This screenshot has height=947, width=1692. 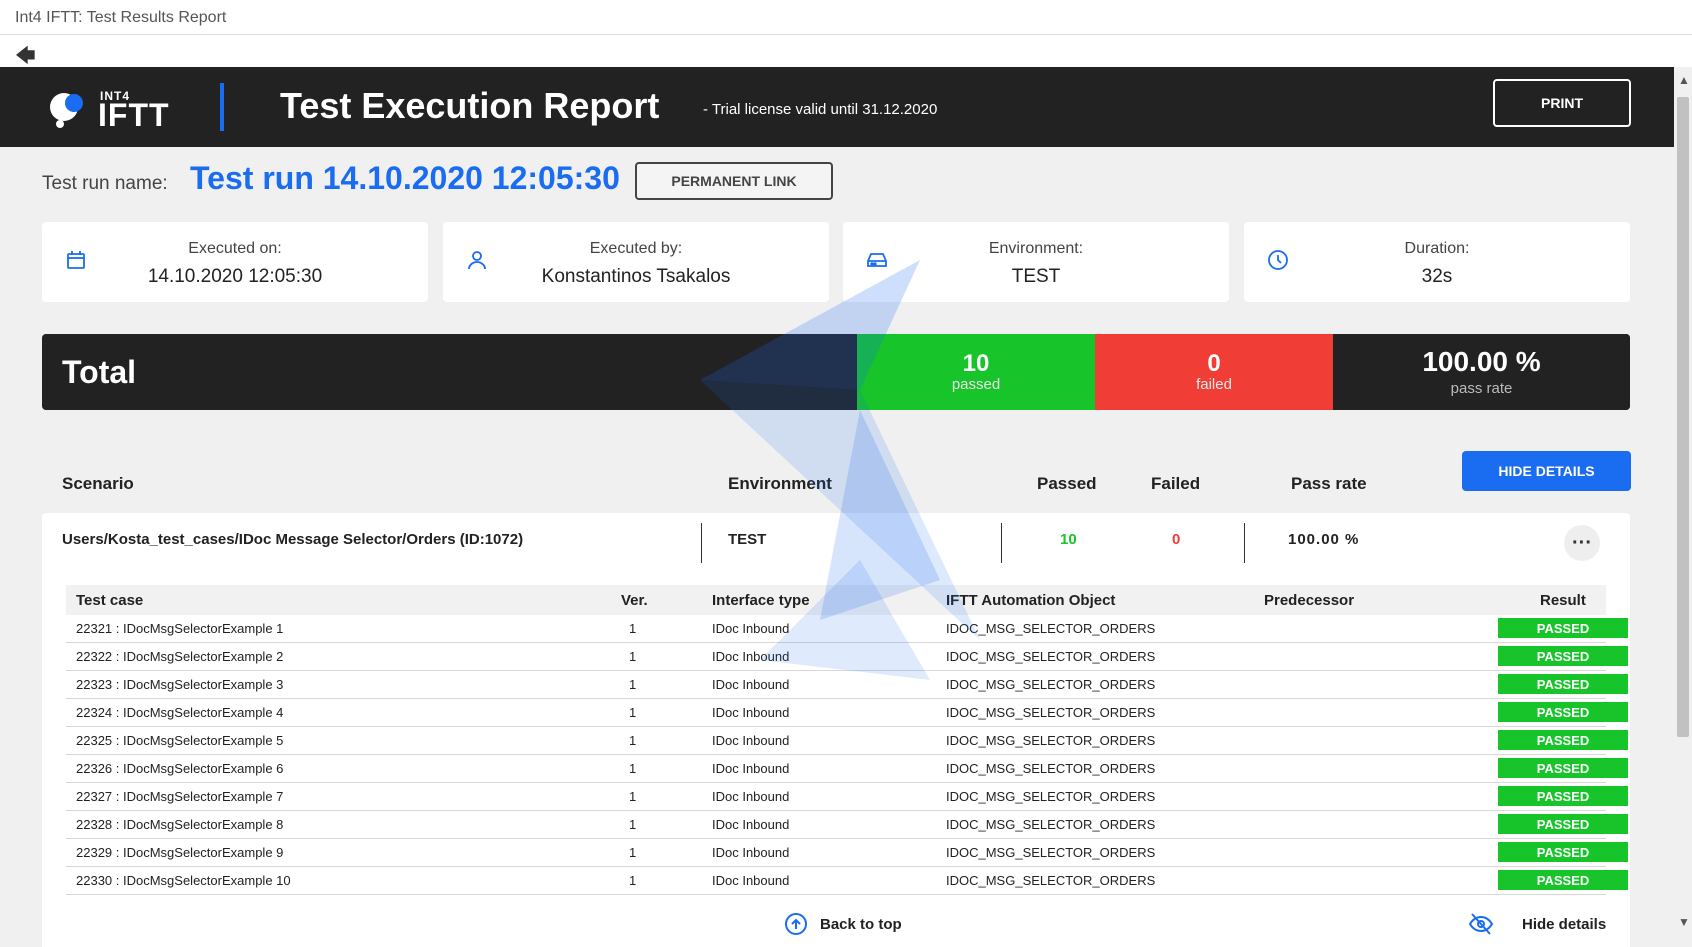 I want to click on executed-on-label: Executed on:, so click(x=235, y=248).